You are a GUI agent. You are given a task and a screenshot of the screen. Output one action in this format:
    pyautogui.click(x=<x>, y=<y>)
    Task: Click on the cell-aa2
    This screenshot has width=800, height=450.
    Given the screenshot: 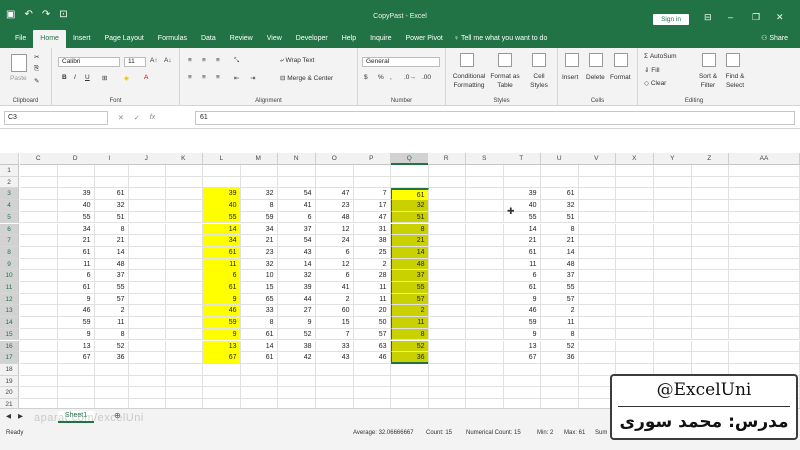 What is the action you would take?
    pyautogui.click(x=764, y=182)
    